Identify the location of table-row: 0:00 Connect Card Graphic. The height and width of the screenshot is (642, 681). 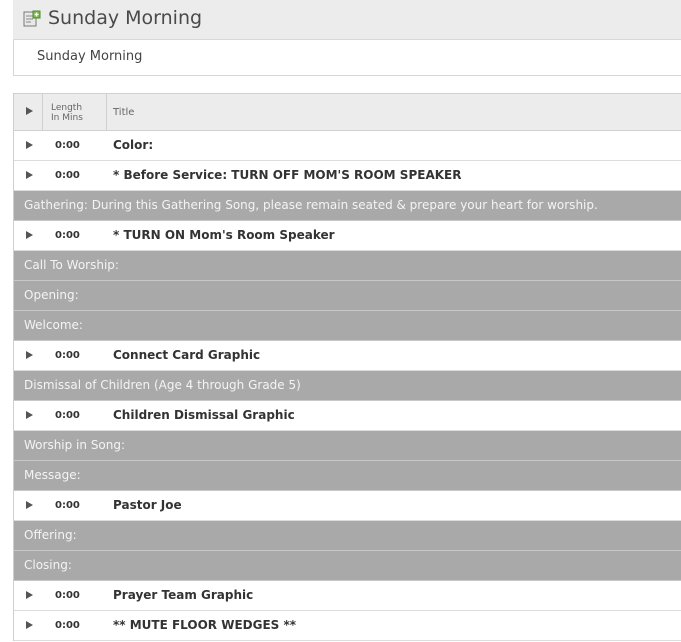
(347, 356).